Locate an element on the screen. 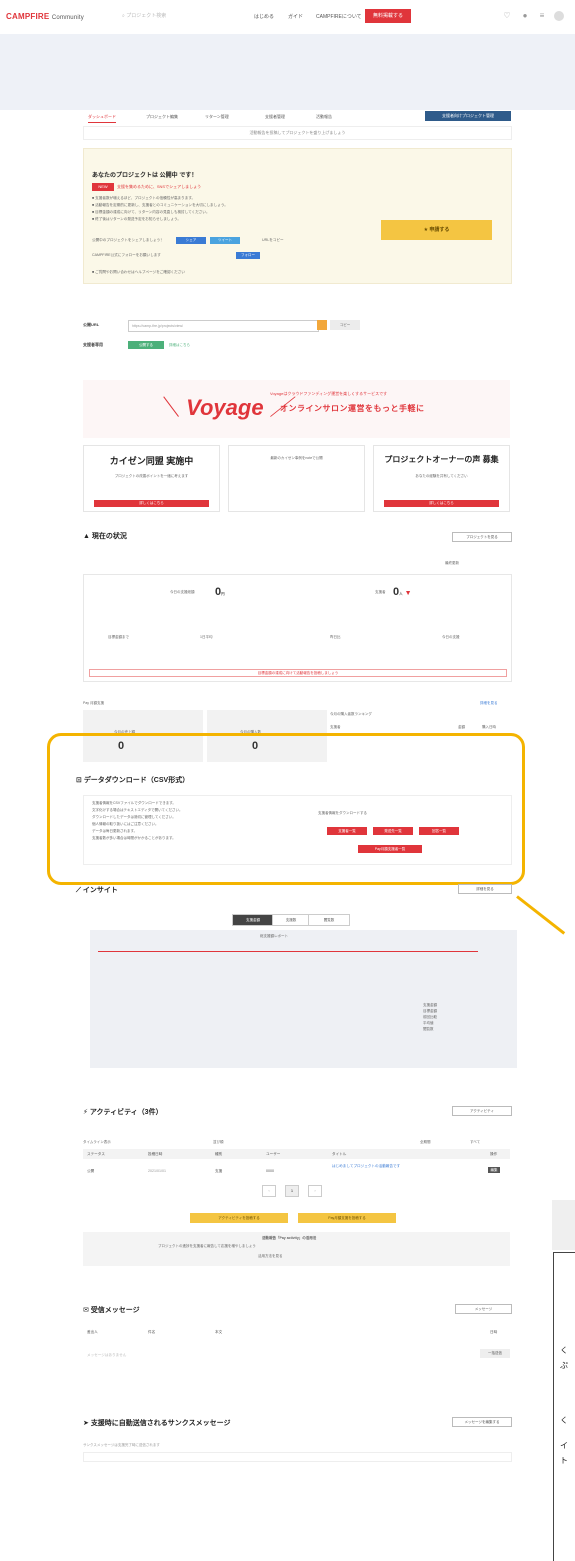 The width and height of the screenshot is (575, 1561). view-project-button: プロジェクトを見る is located at coordinates (482, 537).